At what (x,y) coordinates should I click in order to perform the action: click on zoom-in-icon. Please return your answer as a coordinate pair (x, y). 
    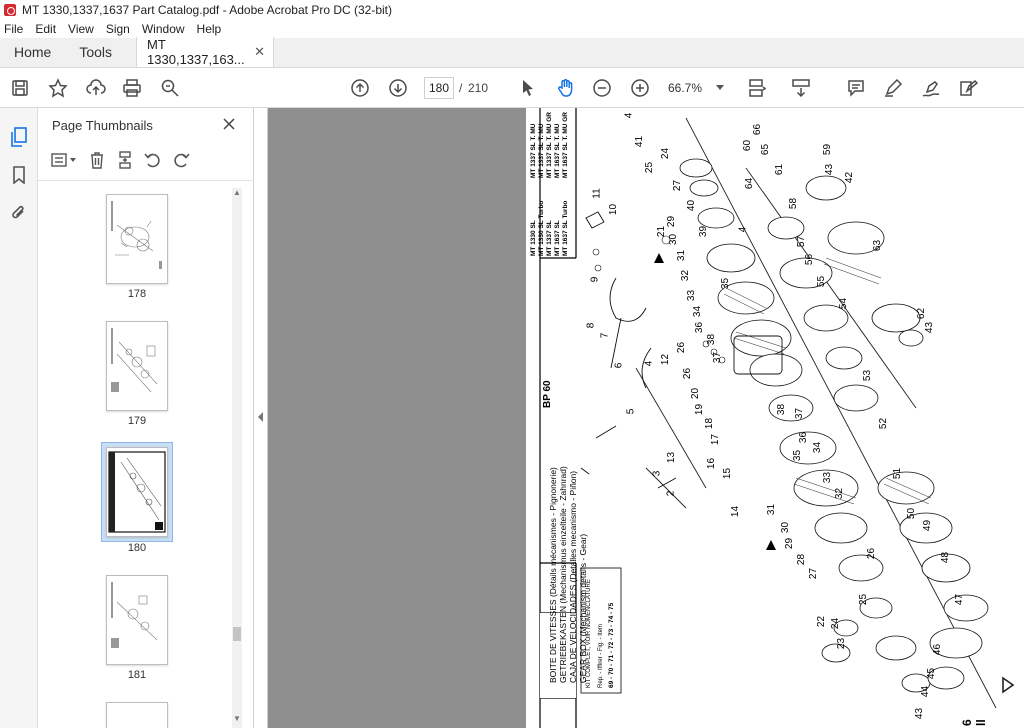
    Looking at the image, I should click on (640, 88).